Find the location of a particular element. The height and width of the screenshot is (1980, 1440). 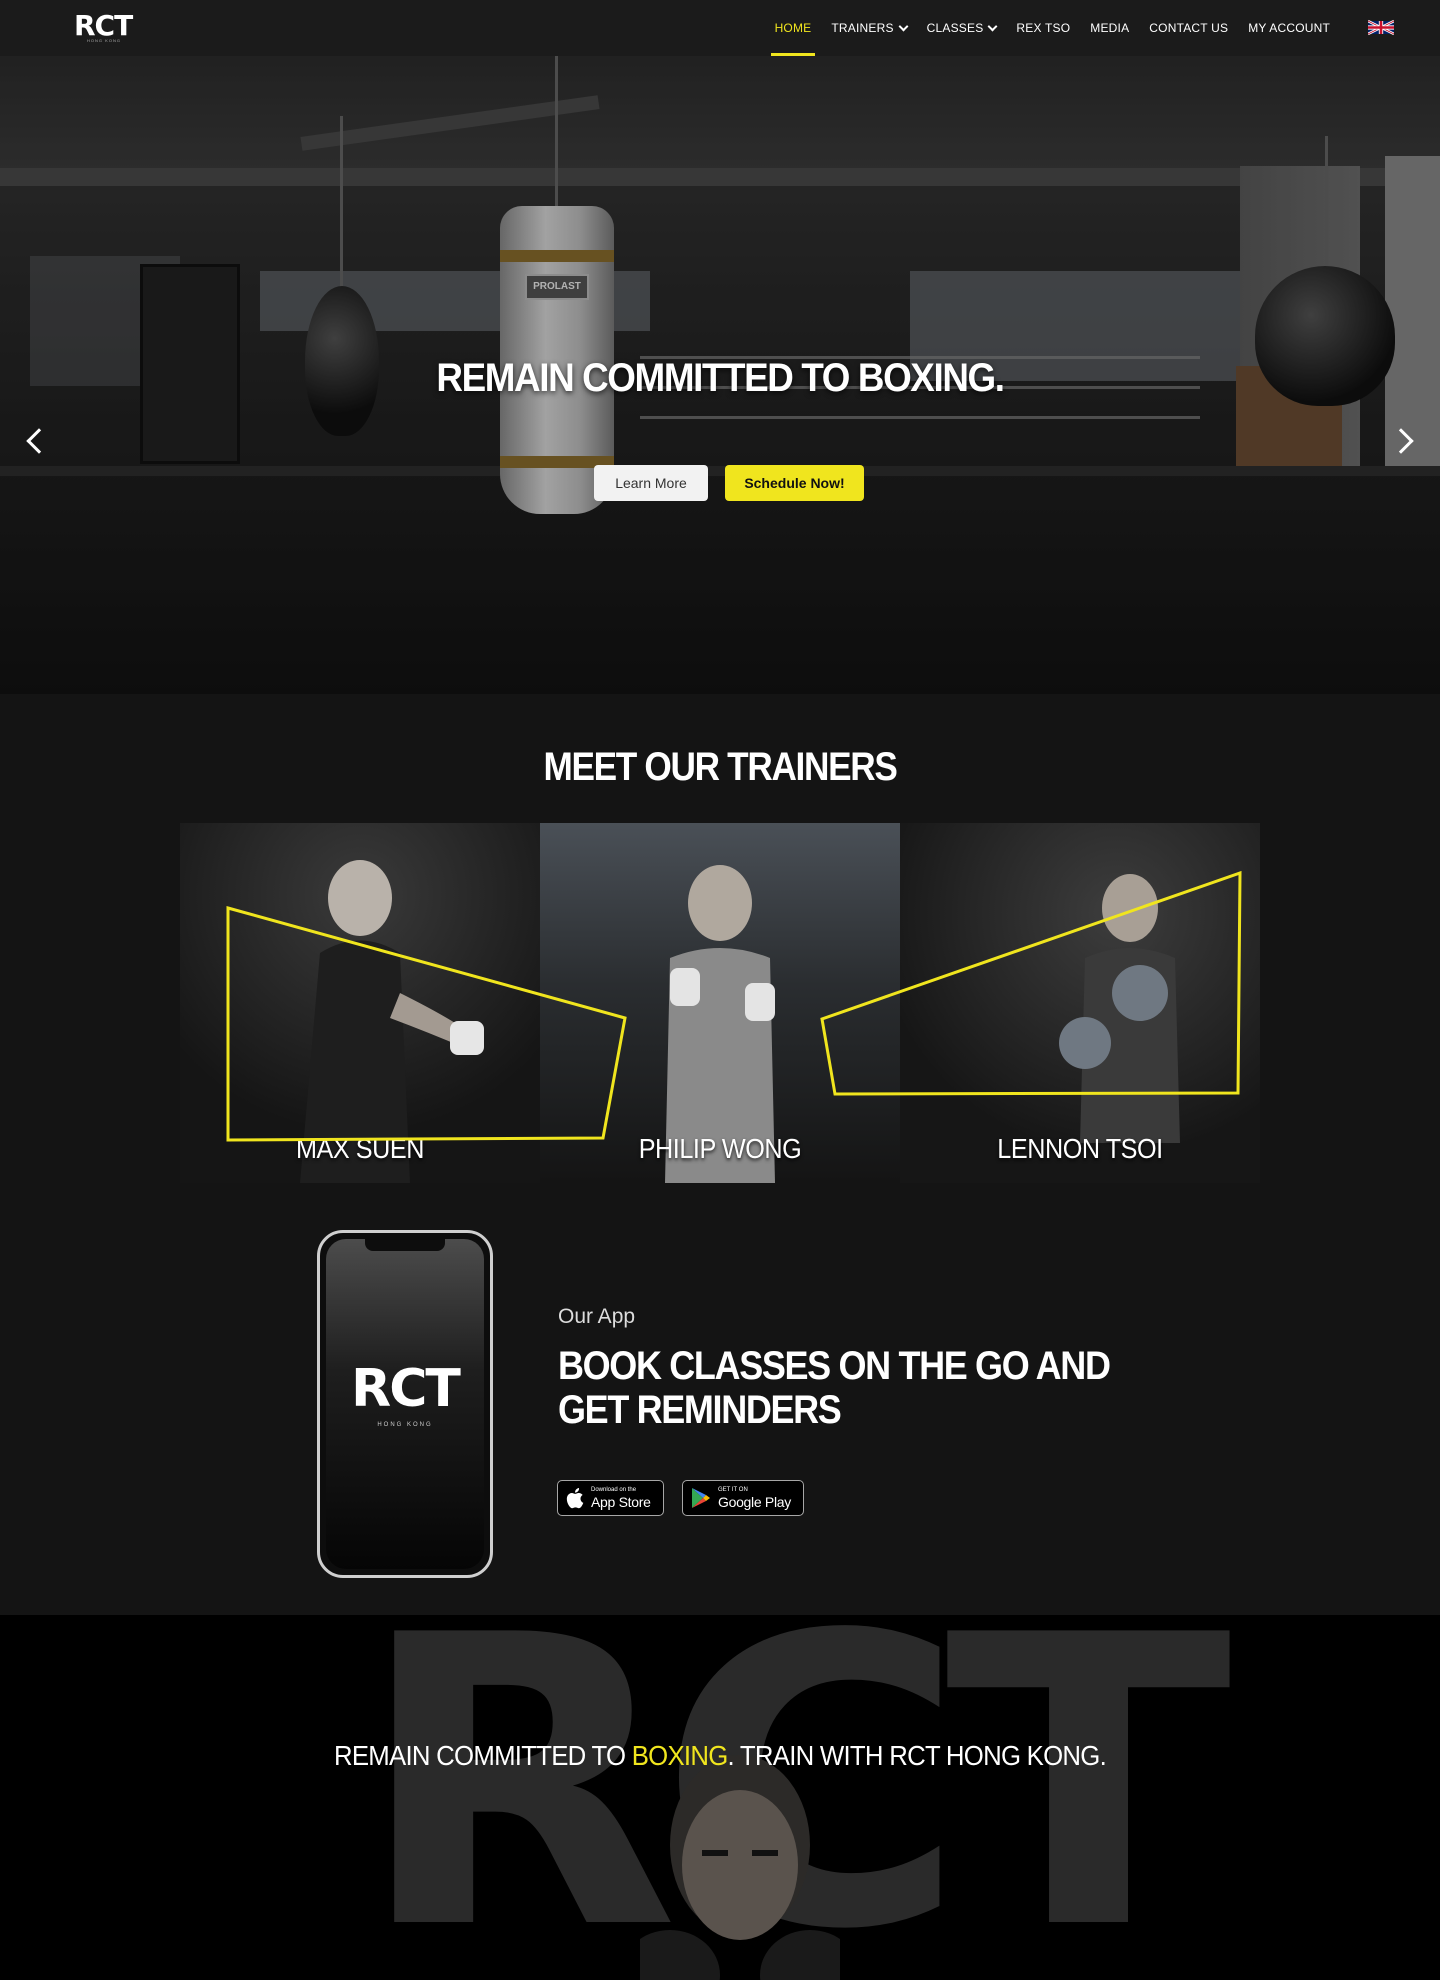

tagline-highlight: BOXING is located at coordinates (680, 1755).